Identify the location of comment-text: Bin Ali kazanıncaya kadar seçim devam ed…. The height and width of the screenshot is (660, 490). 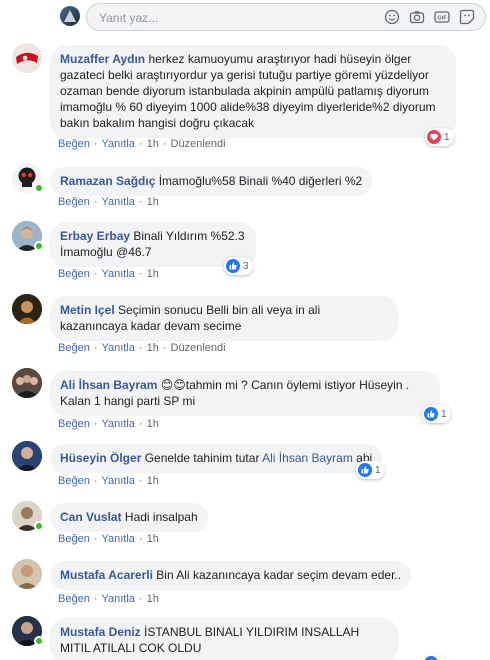
(279, 575).